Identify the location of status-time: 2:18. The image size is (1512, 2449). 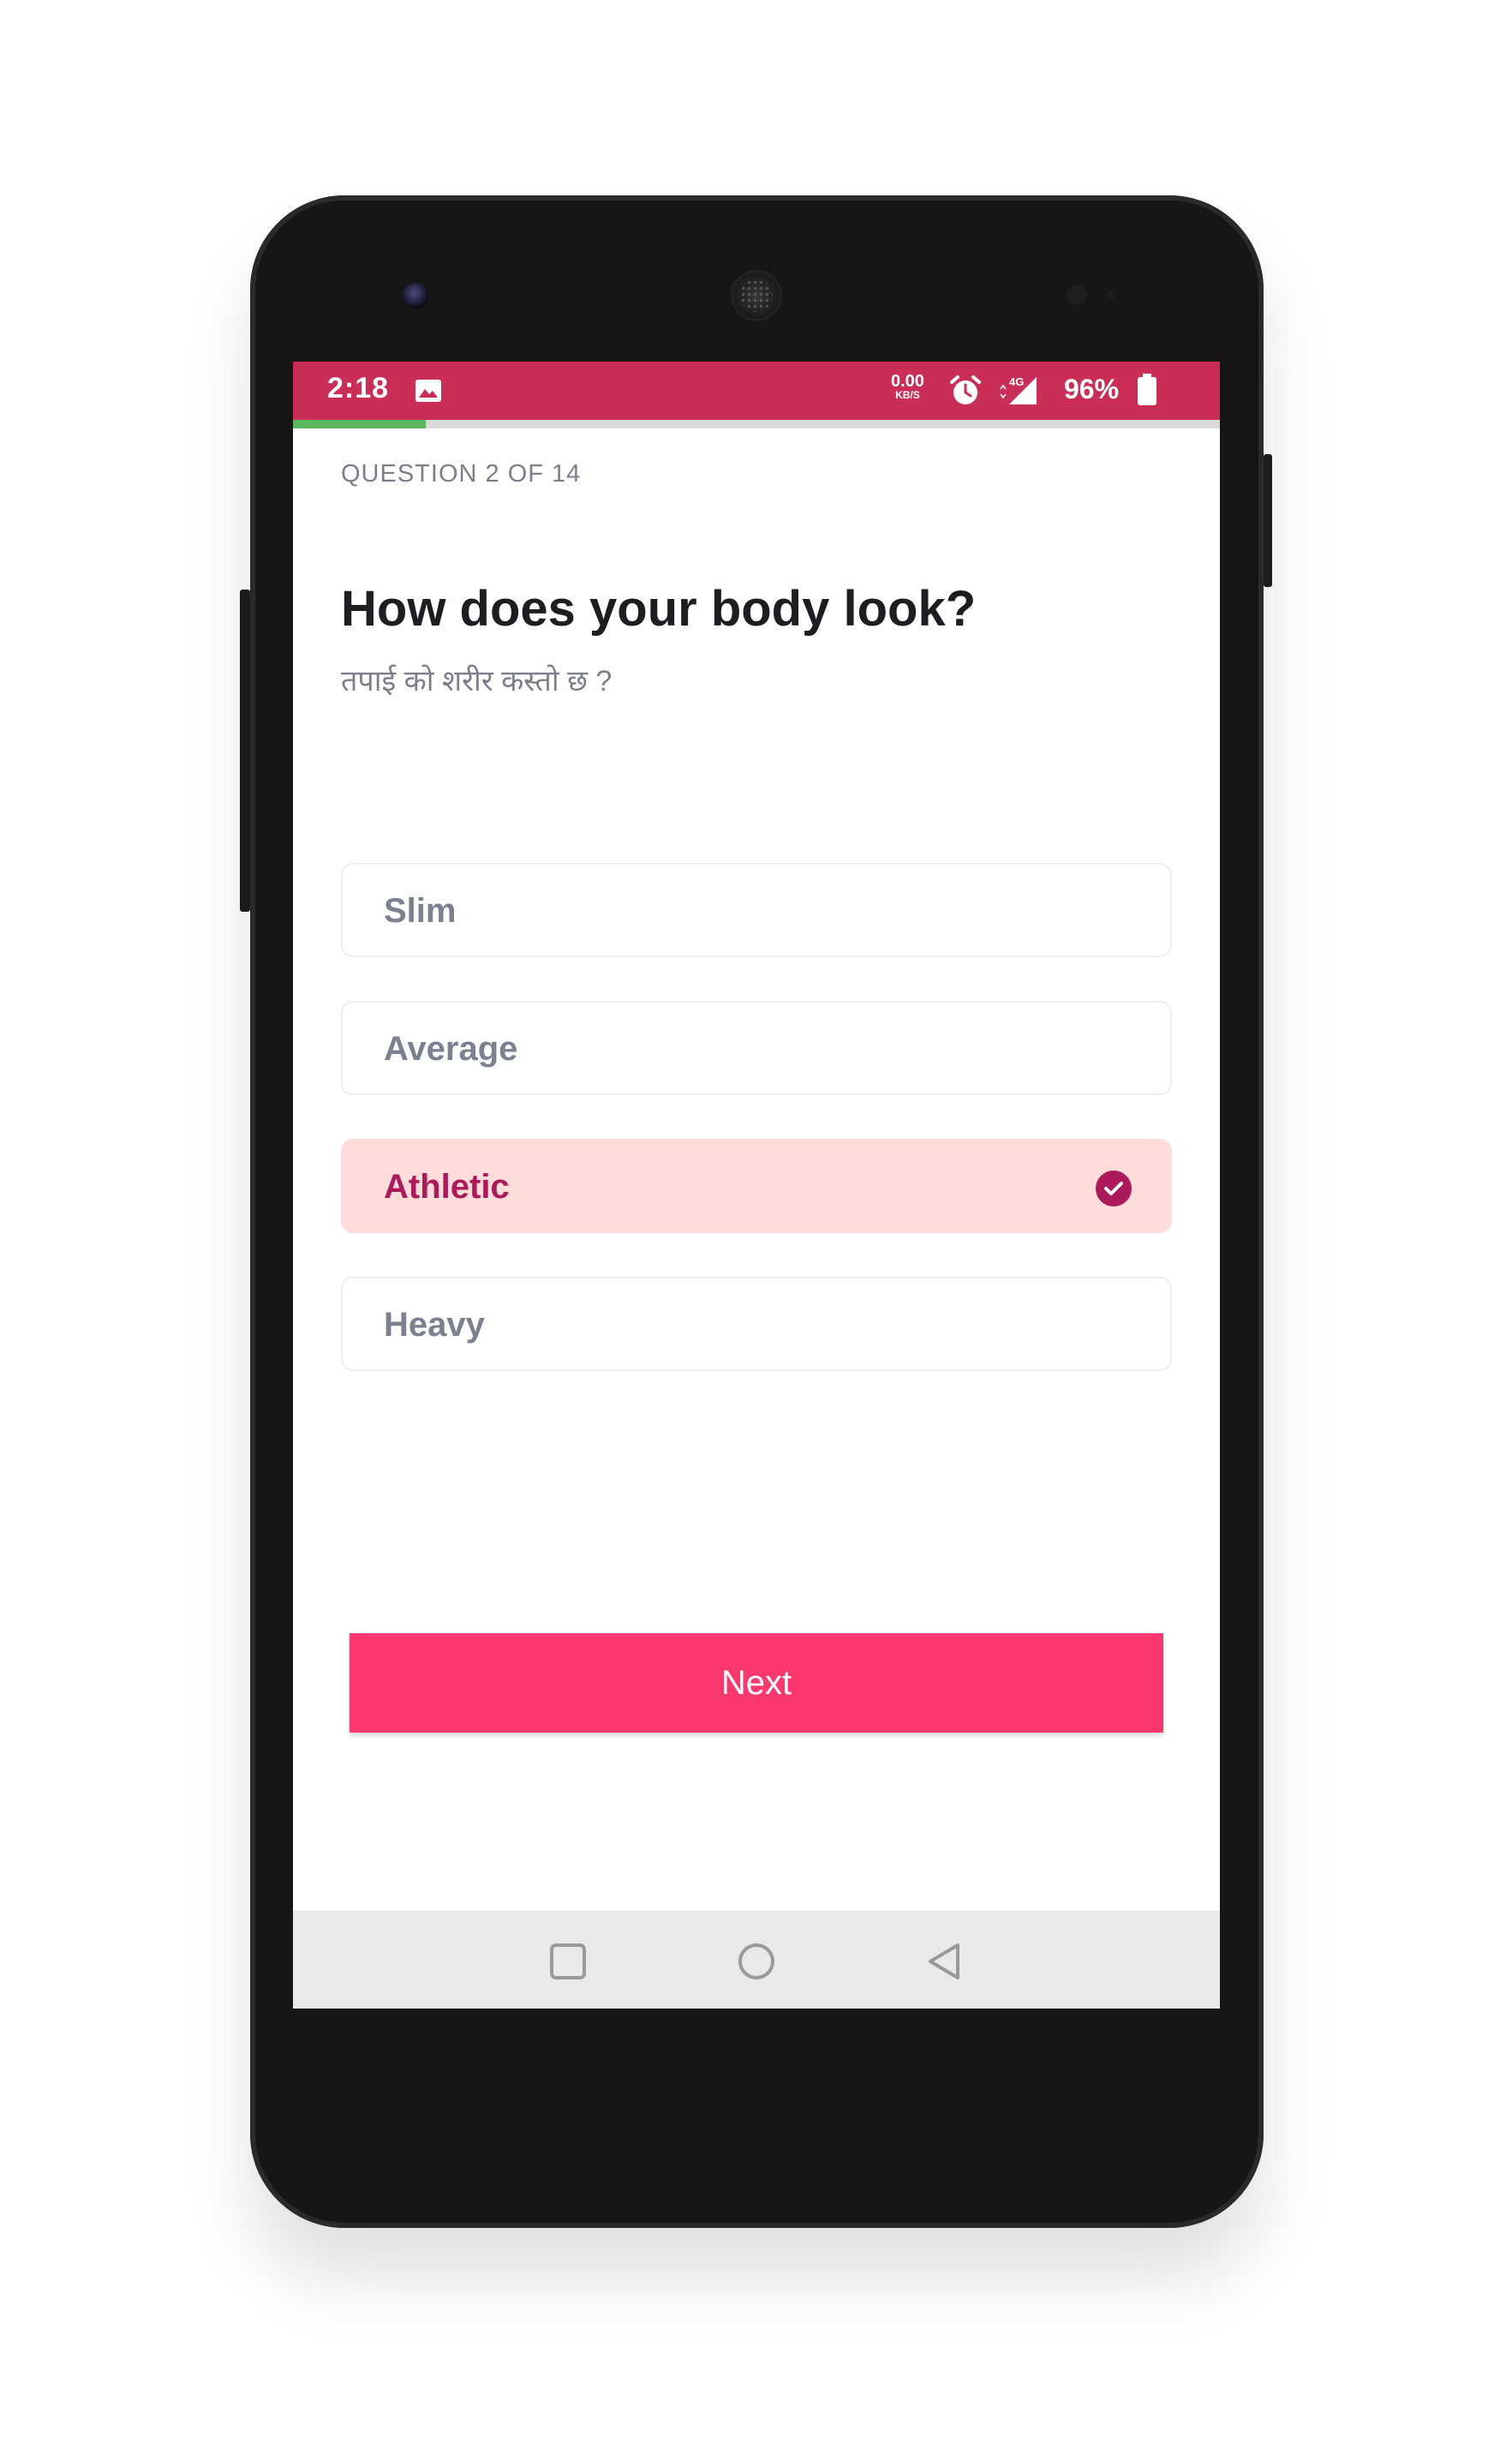
(359, 388).